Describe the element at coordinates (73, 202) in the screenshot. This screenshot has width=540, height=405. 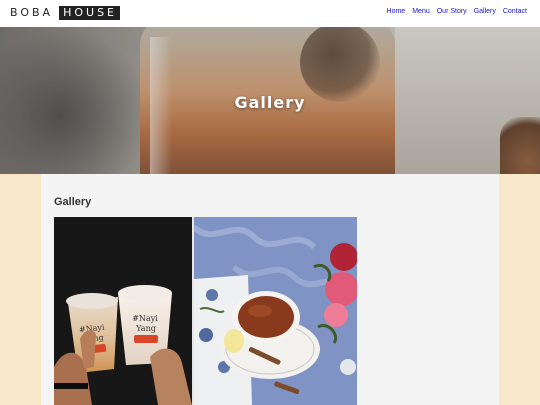
I see `section-title: Gallery` at that location.